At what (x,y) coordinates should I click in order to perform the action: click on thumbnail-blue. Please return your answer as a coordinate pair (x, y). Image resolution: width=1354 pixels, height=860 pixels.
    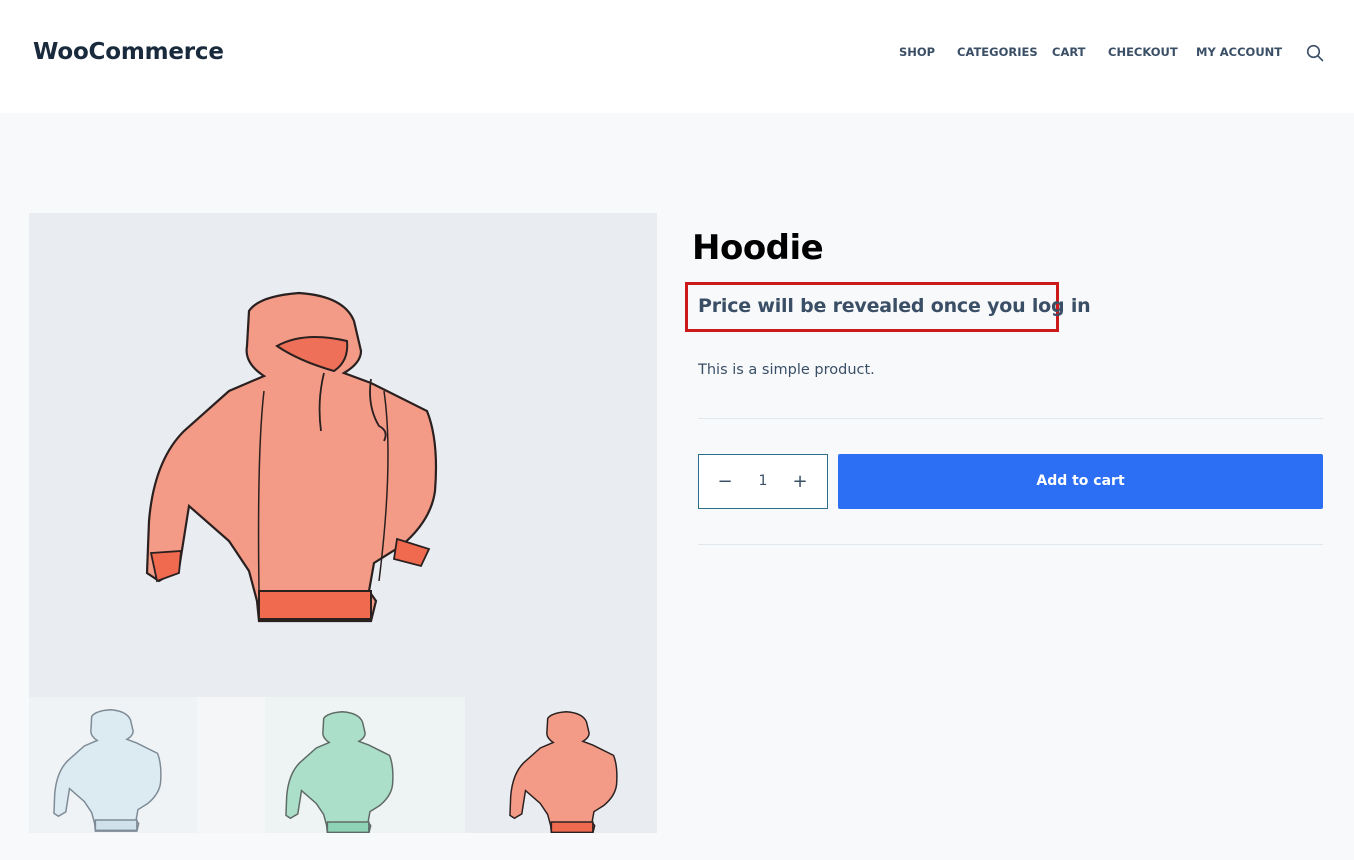
    Looking at the image, I should click on (113, 765).